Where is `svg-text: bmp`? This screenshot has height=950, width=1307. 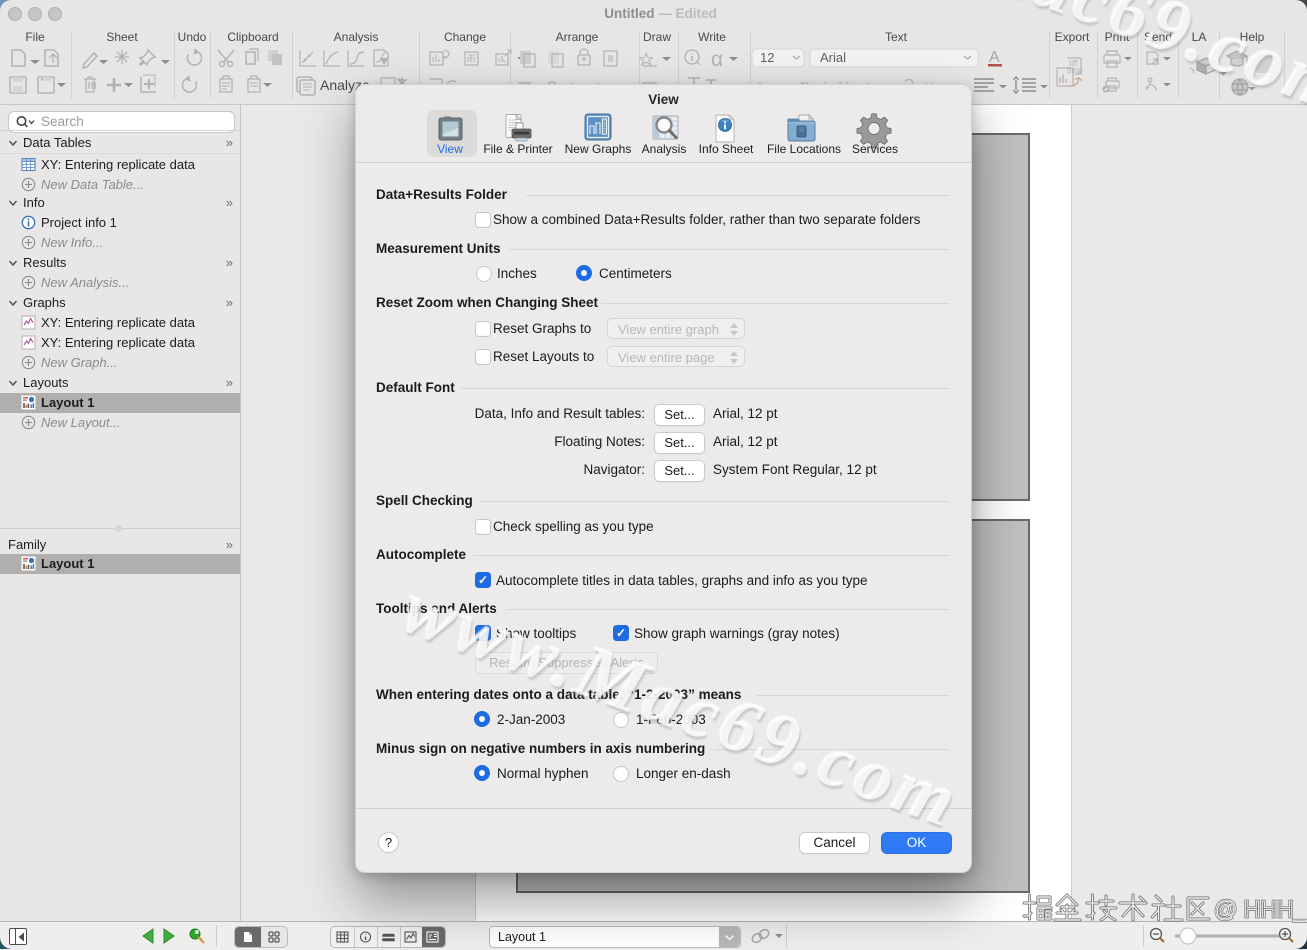 svg-text: bmp is located at coordinates (1075, 70).